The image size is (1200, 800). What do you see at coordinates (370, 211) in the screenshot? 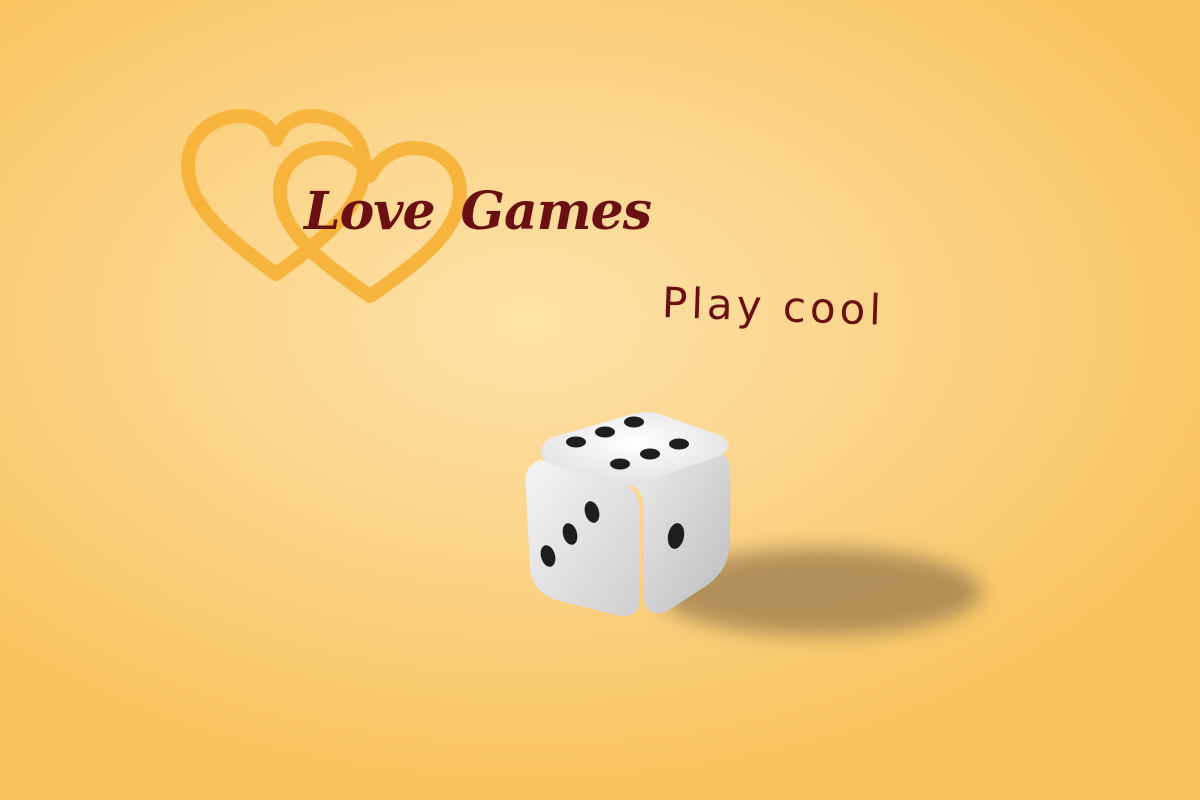
I see `title-word-love: Love` at bounding box center [370, 211].